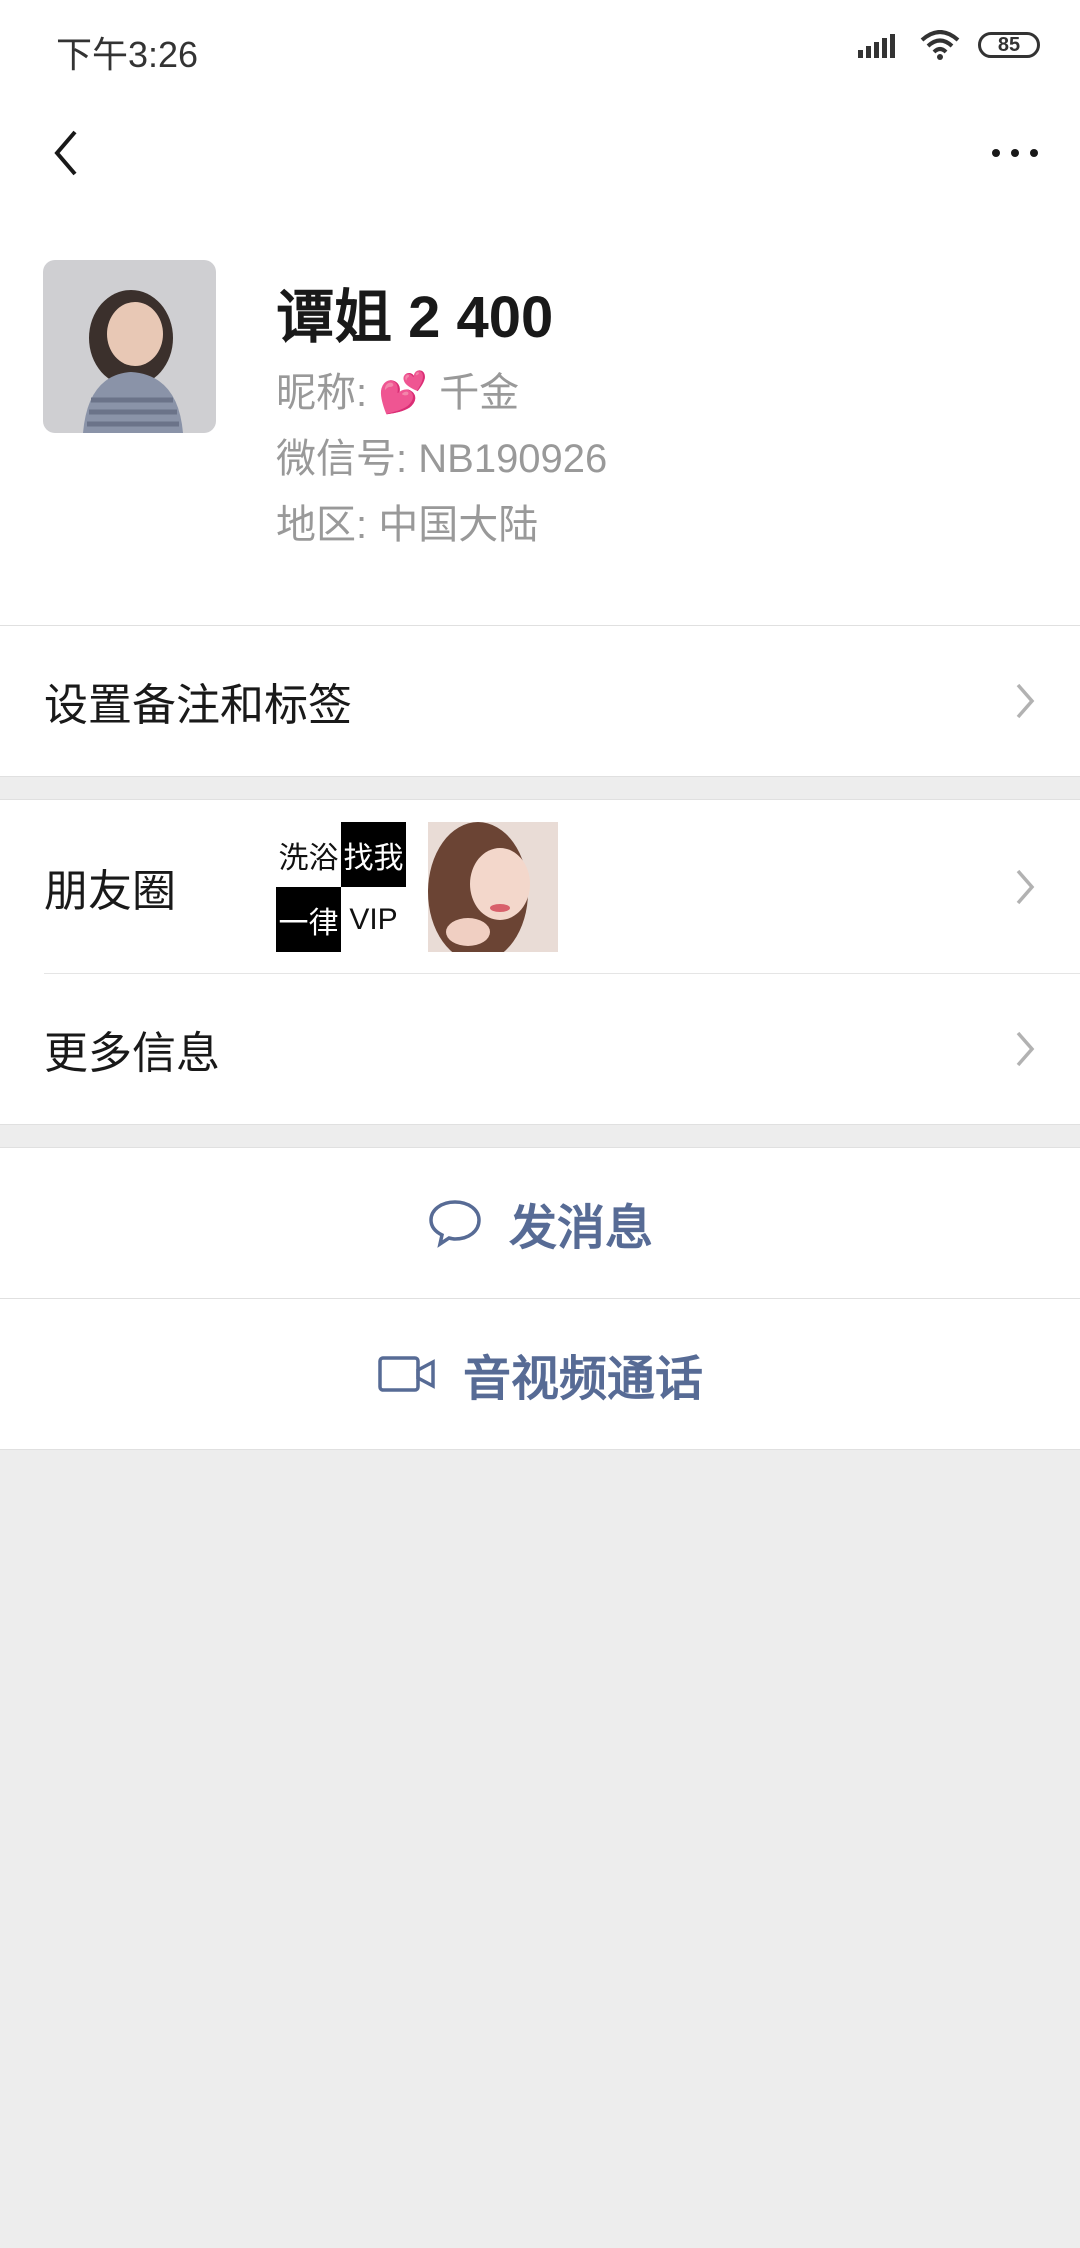 This screenshot has width=1080, height=2248. Describe the element at coordinates (322, 525) in the screenshot. I see `region-label: 地区:` at that location.